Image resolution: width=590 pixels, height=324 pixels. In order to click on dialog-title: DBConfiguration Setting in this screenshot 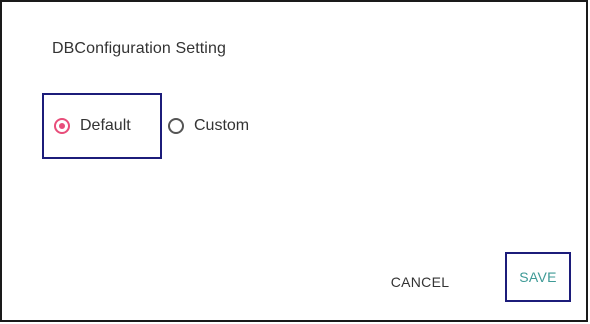, I will do `click(139, 48)`.